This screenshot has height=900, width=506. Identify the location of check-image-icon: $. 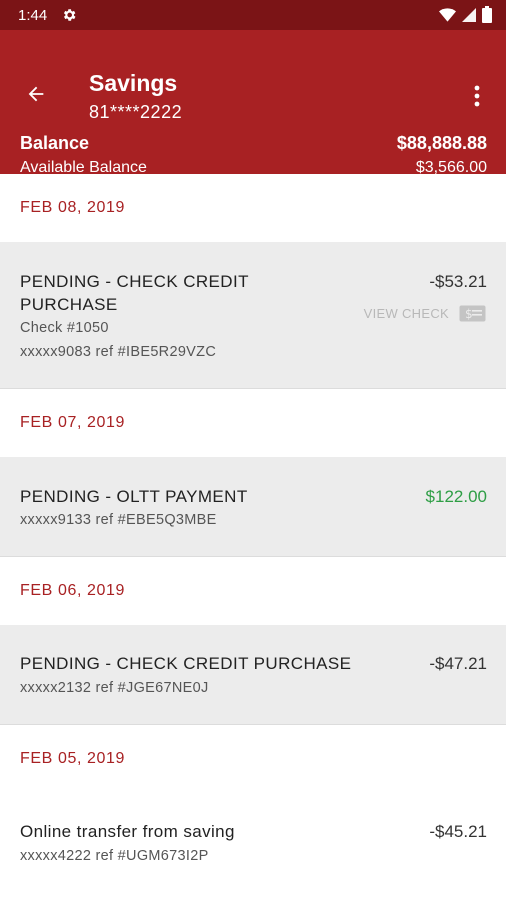
(472, 313).